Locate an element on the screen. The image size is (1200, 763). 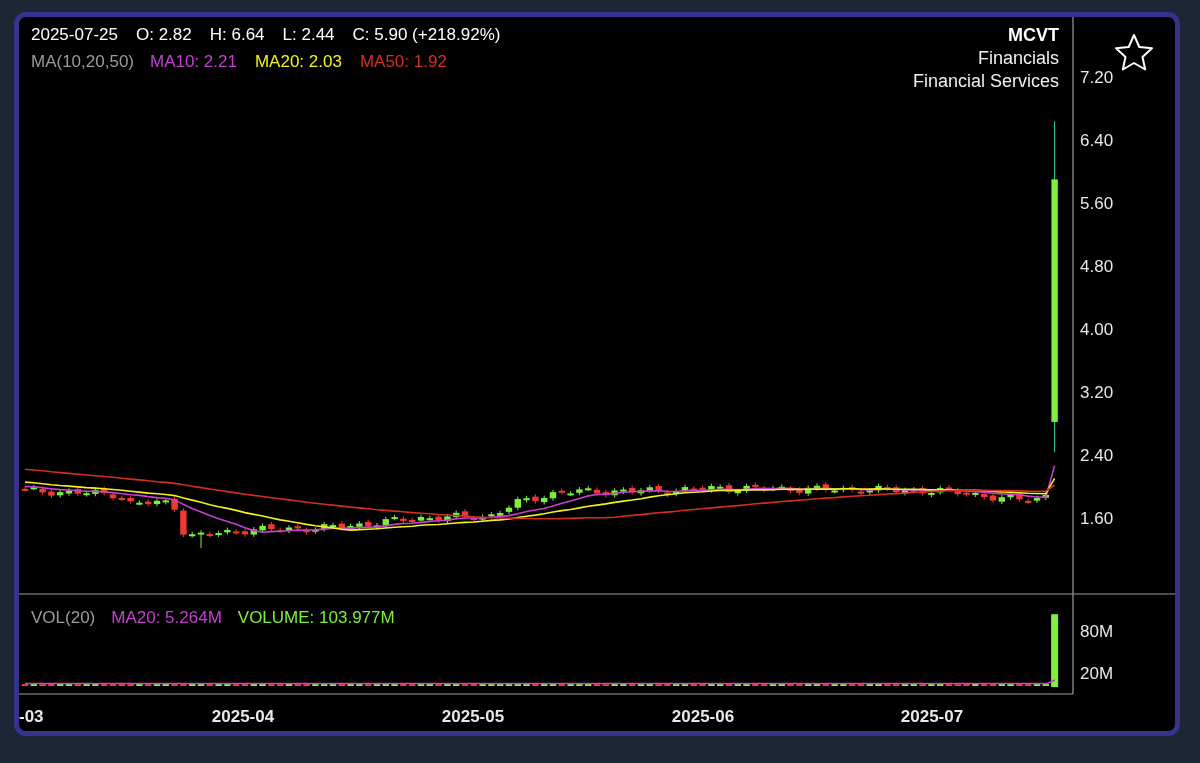
industry-label: Financial Services is located at coordinates (985, 81).